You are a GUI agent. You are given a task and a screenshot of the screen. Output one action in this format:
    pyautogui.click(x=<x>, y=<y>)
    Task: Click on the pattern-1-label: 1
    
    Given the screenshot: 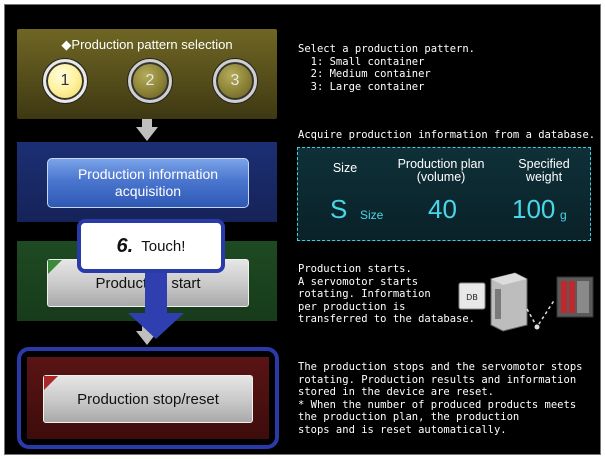 What is the action you would take?
    pyautogui.click(x=65, y=80)
    